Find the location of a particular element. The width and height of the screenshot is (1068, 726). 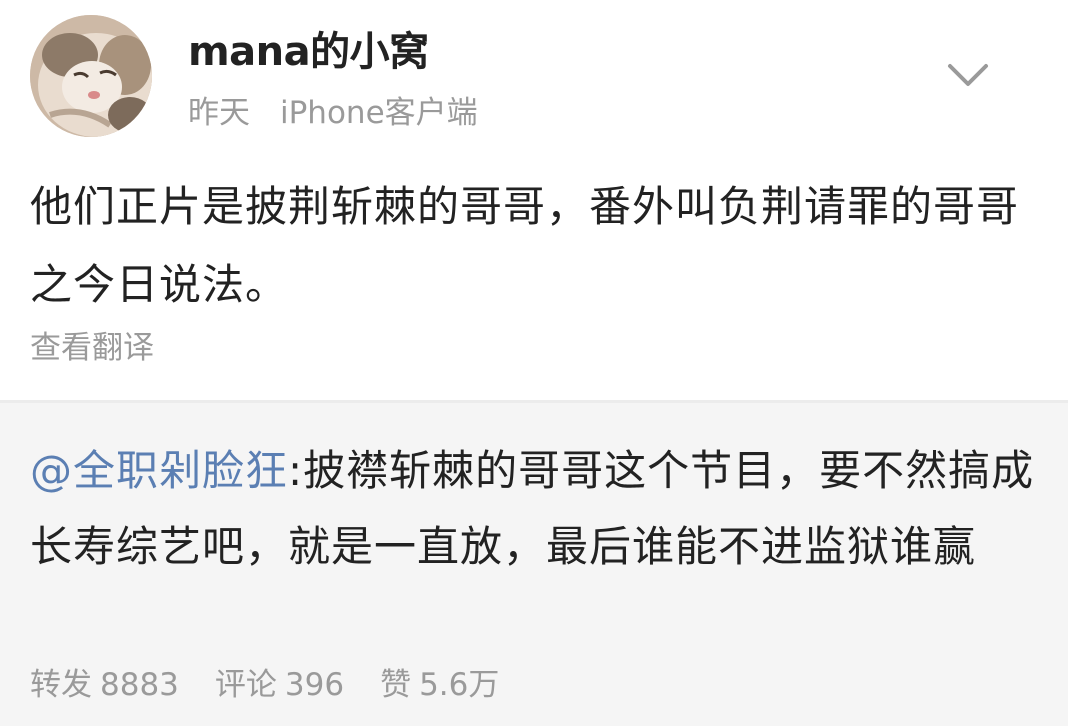

repost-stats: 转发 8883 评论 396 赞 5.6万 is located at coordinates (282, 685).